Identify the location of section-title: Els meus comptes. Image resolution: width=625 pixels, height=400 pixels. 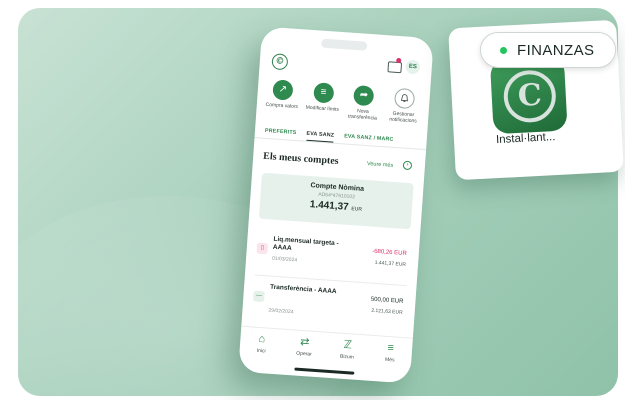
(300, 159).